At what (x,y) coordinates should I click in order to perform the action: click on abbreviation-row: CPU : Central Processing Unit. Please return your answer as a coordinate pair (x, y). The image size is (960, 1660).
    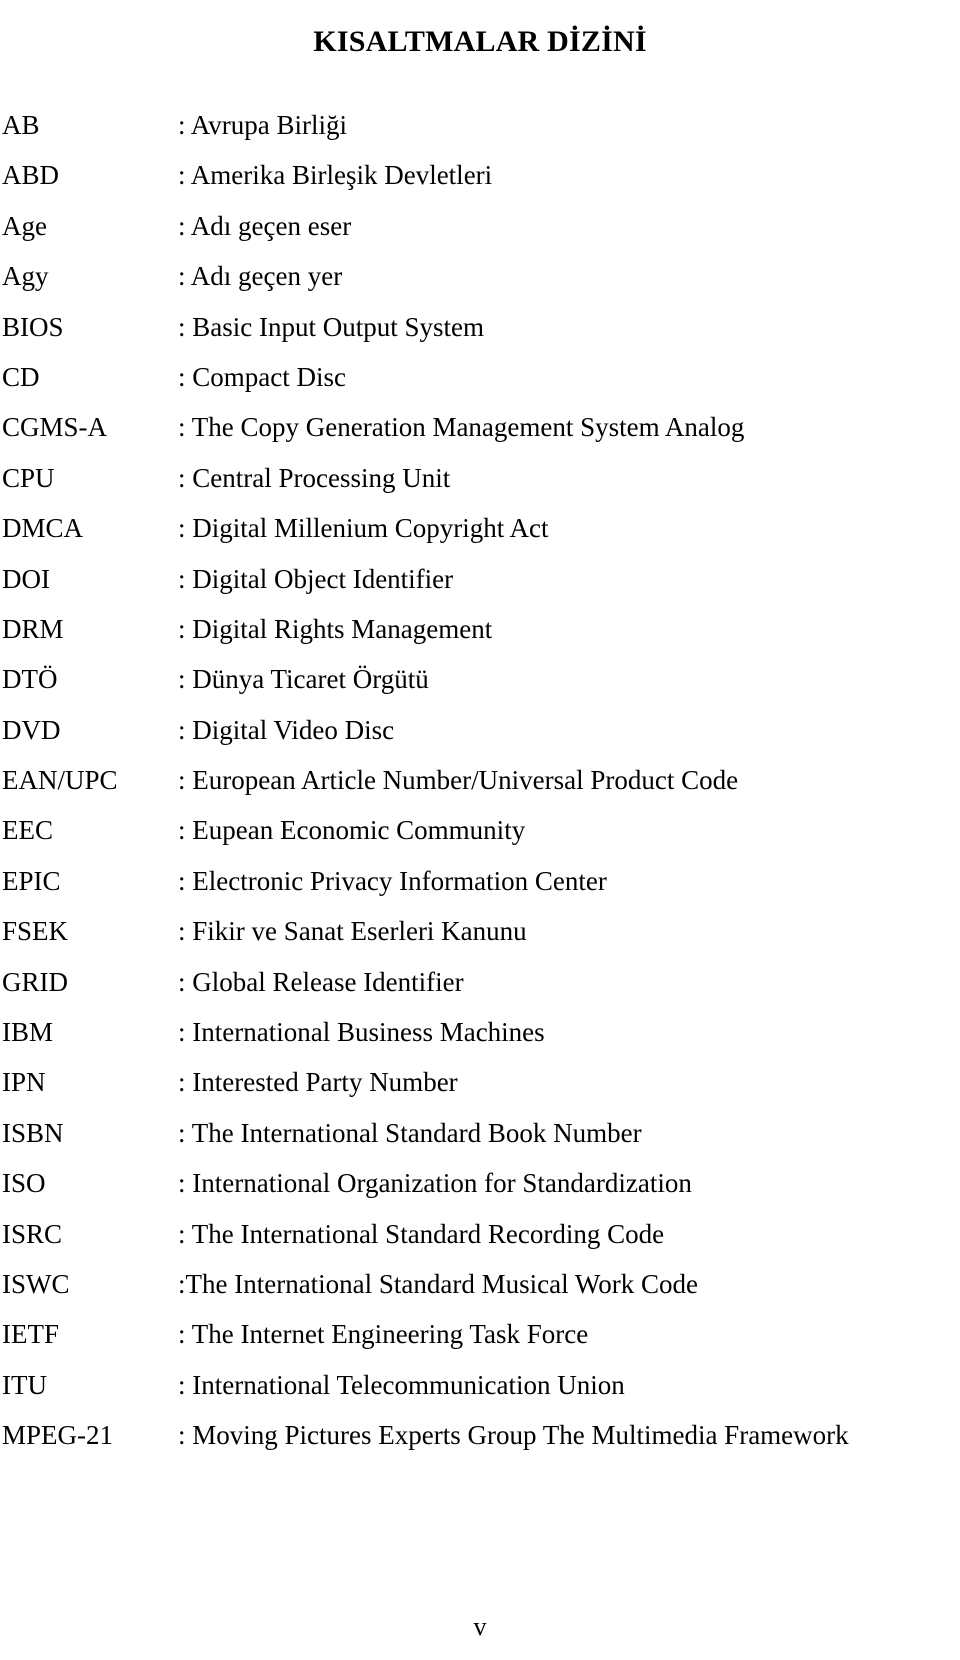
    Looking at the image, I should click on (480, 478).